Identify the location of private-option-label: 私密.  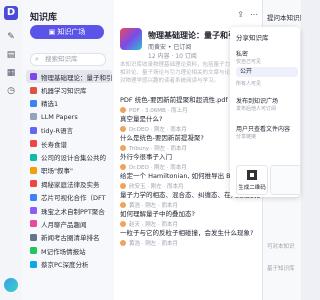
(242, 53).